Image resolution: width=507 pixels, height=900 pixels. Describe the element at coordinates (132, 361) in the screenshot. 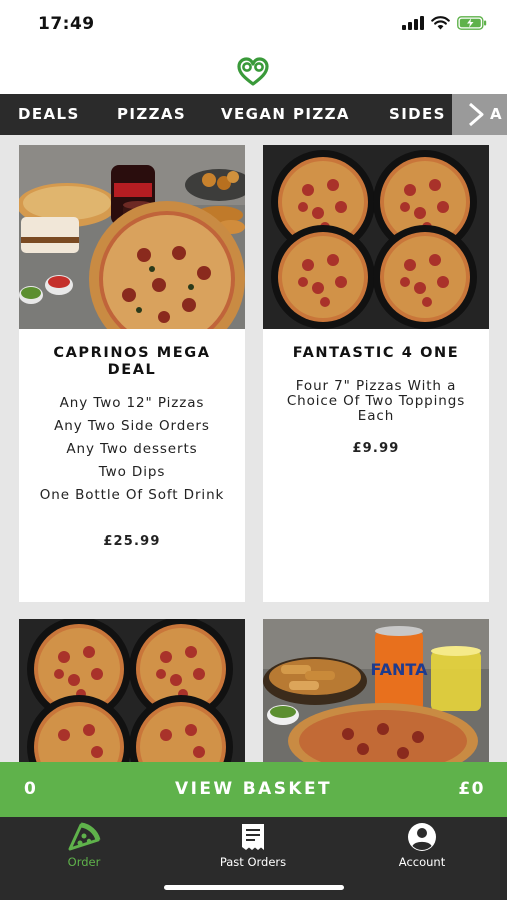

I see `product-title: CAPRINOS MEGA DEAL` at that location.